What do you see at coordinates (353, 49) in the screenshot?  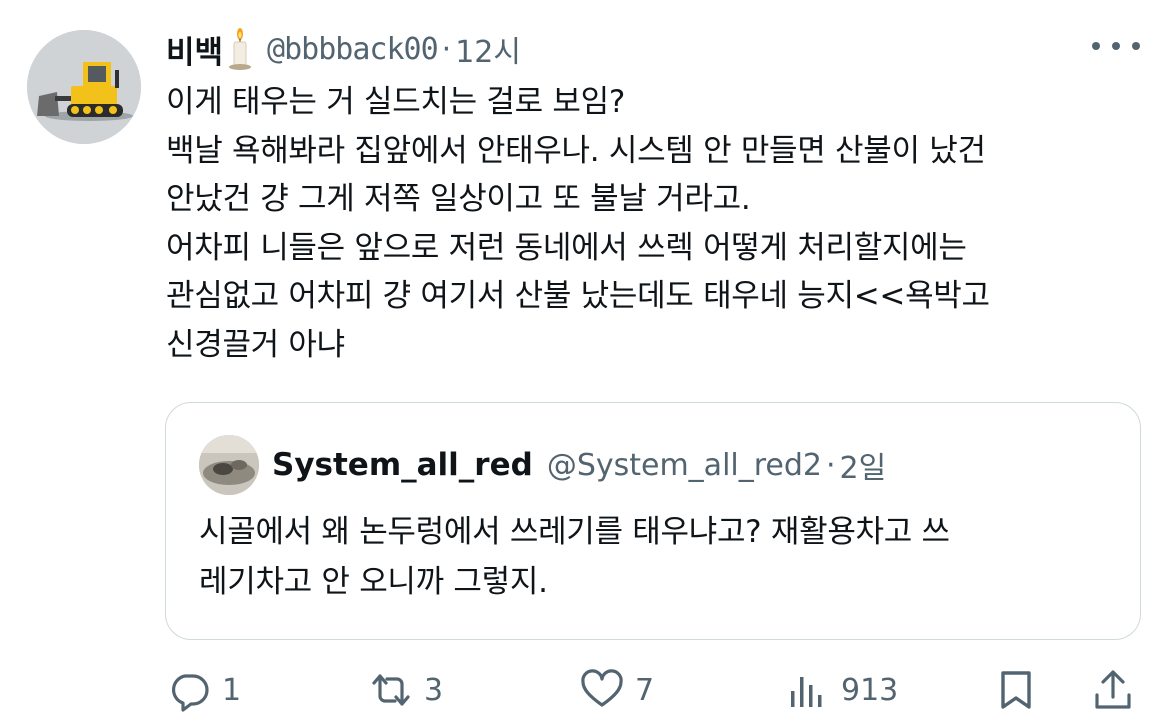 I see `author-handle: @bbbback00` at bounding box center [353, 49].